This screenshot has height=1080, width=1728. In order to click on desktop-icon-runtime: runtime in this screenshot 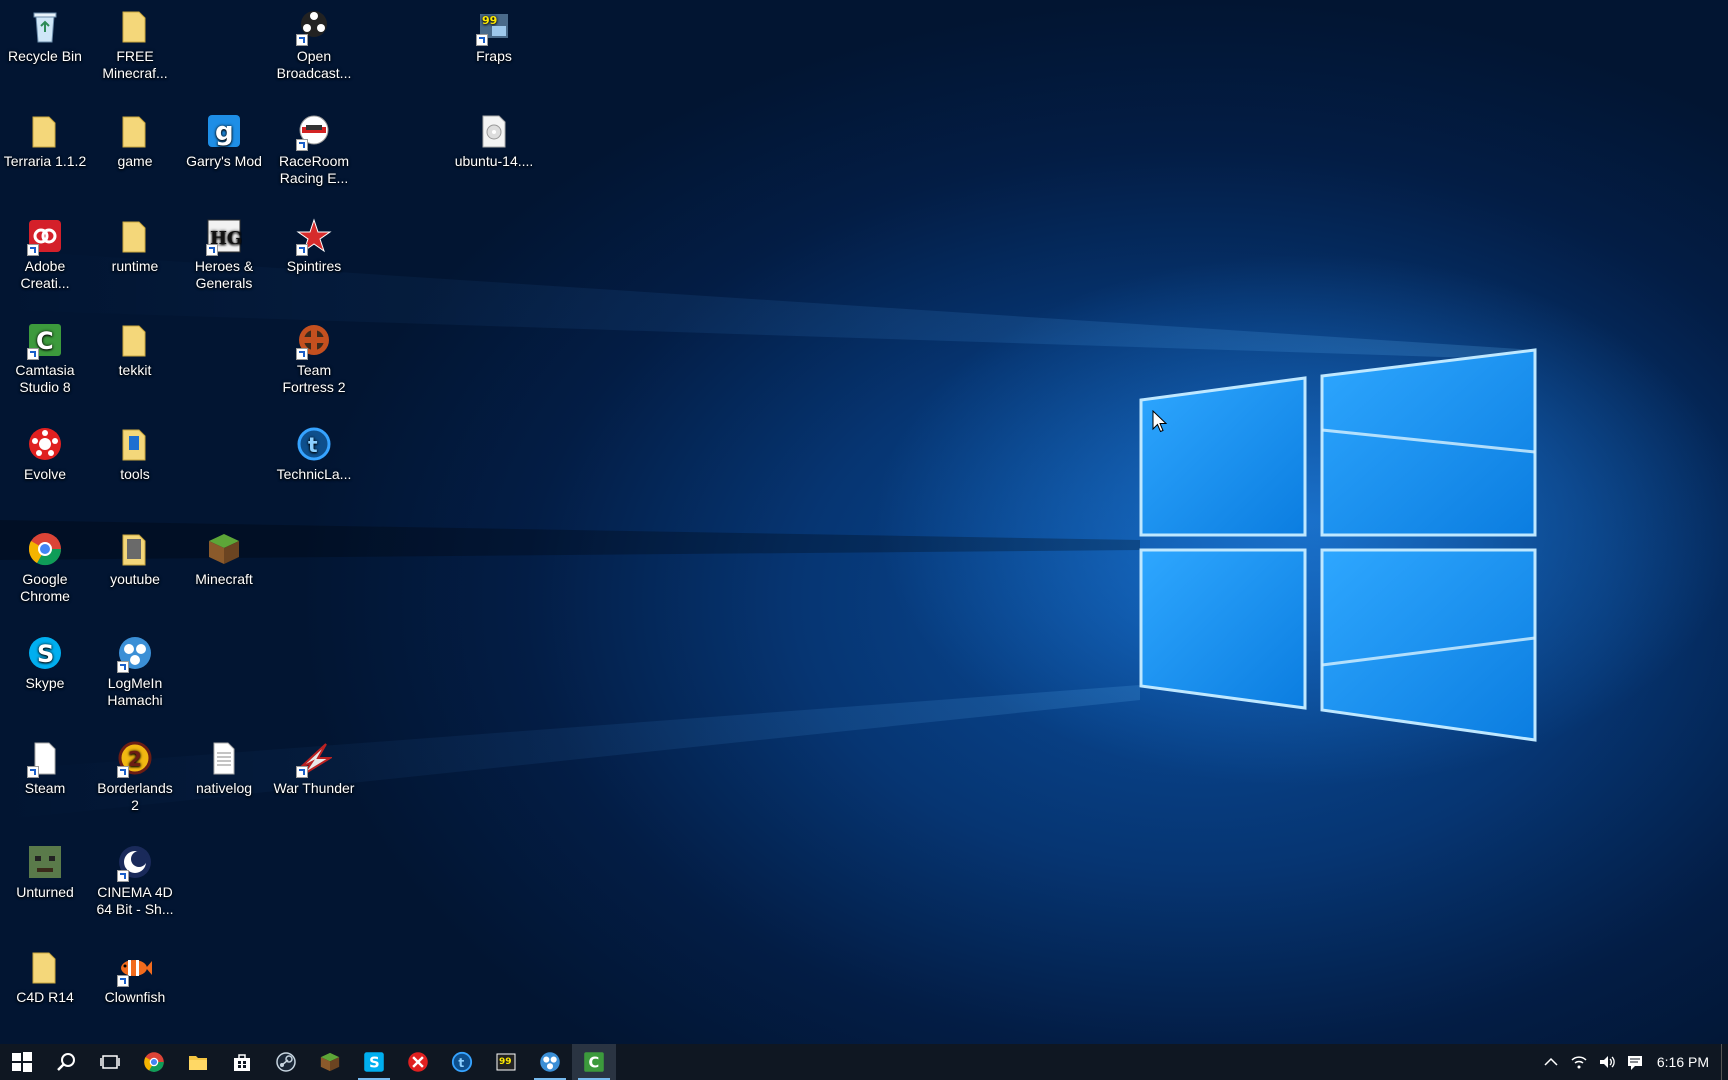, I will do `click(135, 246)`.